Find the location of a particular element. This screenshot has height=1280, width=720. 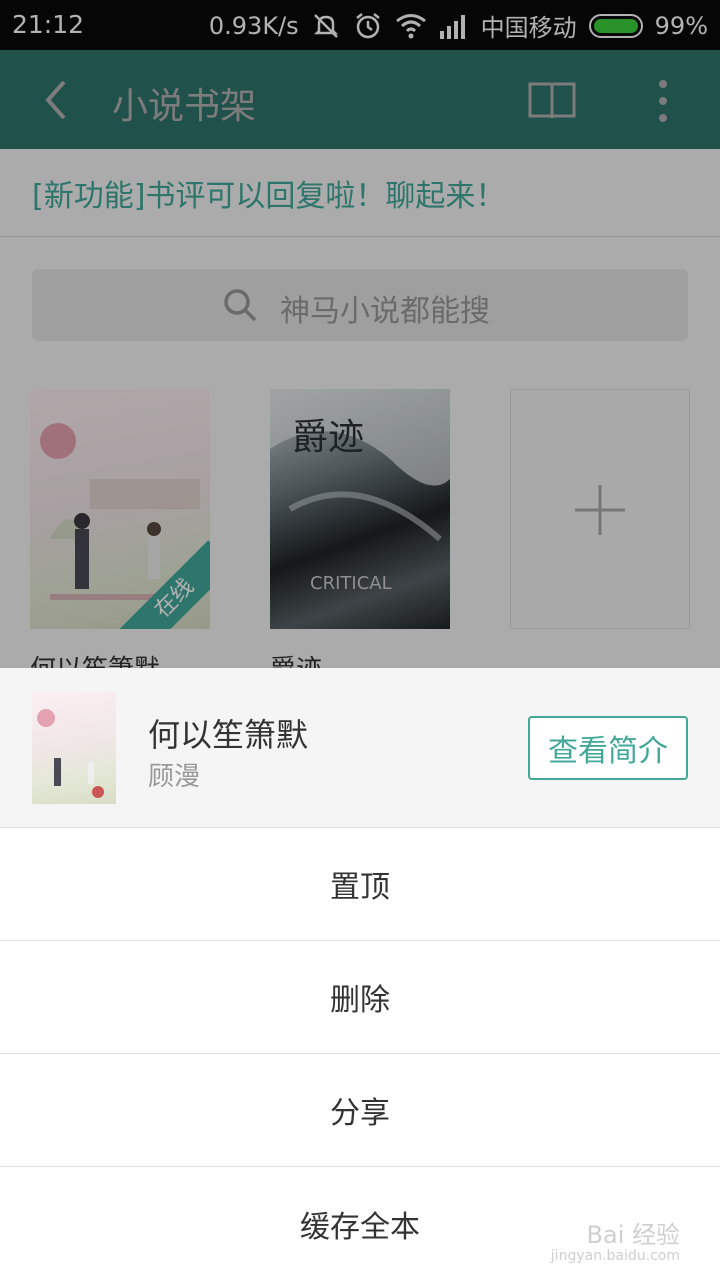

menu-item-delete: 删除 is located at coordinates (360, 997).